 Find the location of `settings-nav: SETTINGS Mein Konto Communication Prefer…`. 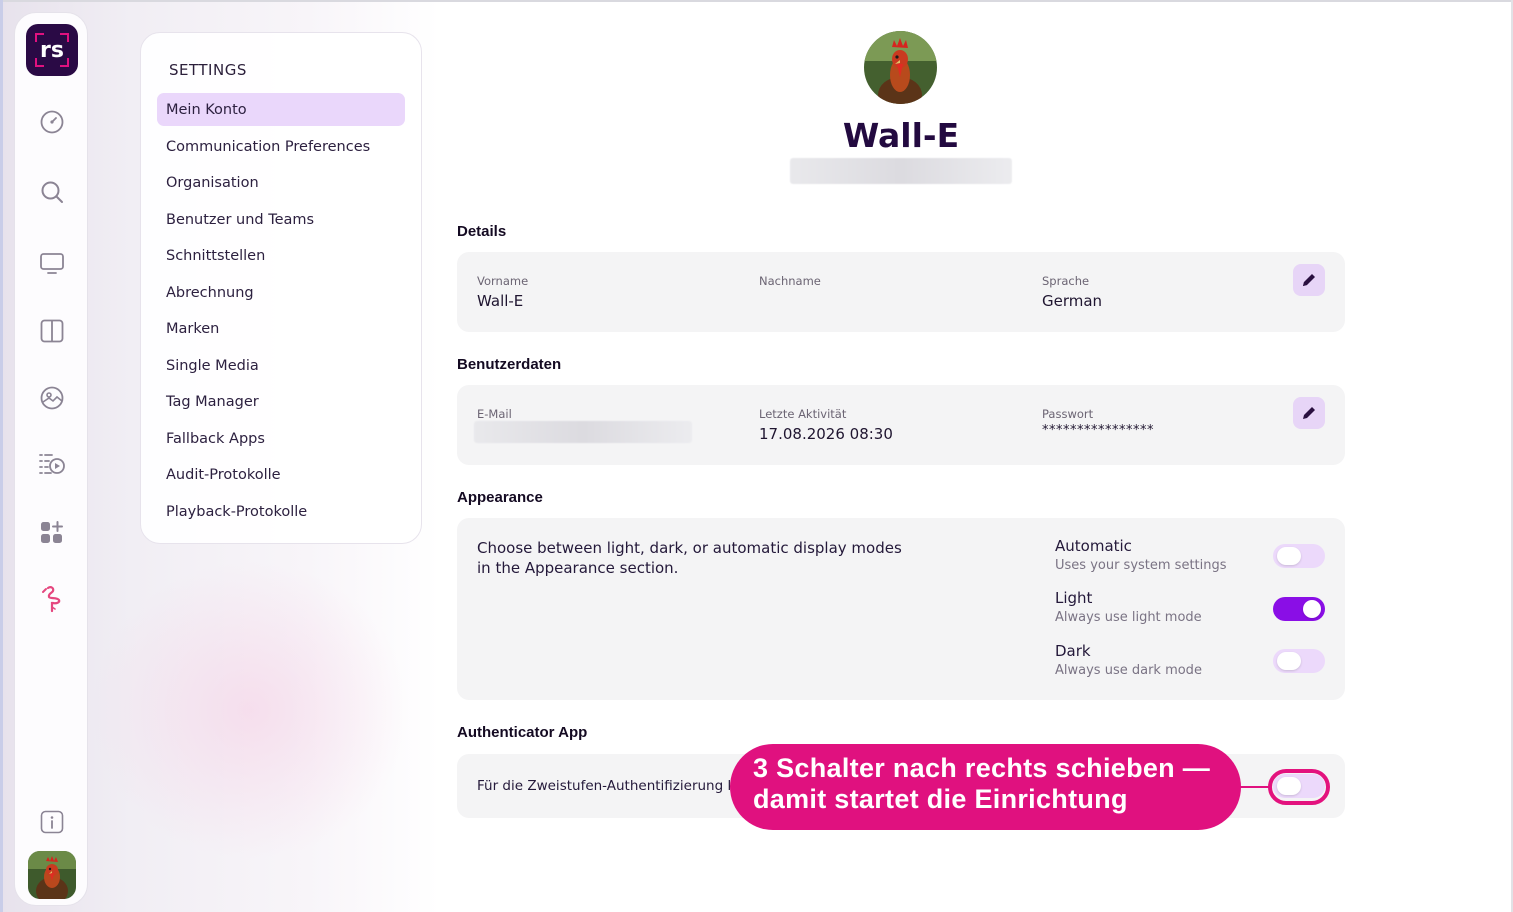

settings-nav: SETTINGS Mein Konto Communication Prefer… is located at coordinates (281, 288).